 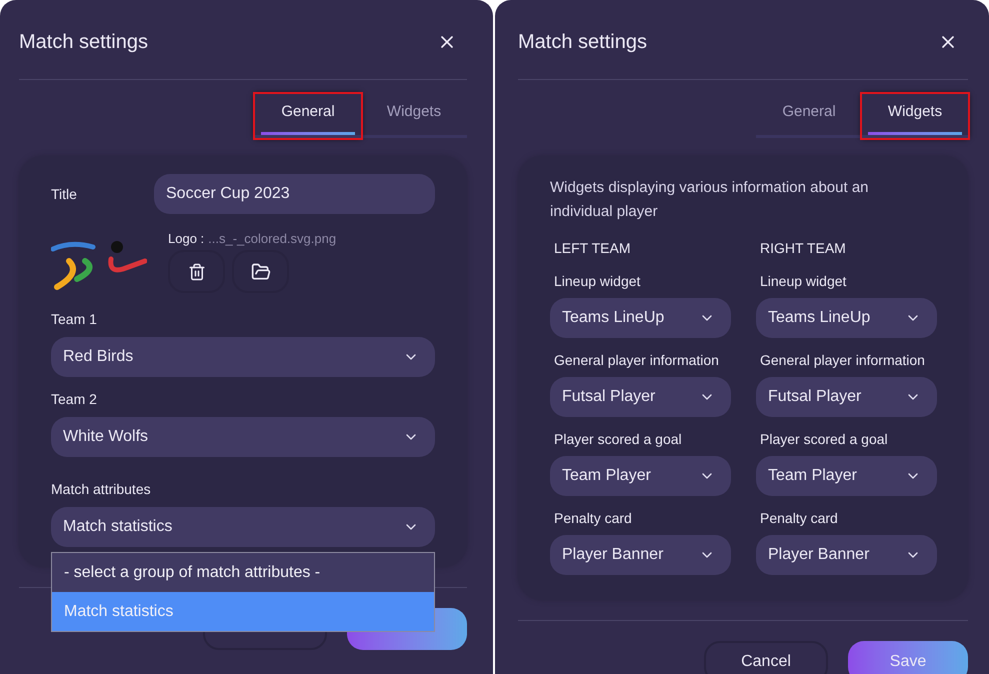 I want to click on delete-button, so click(x=196, y=271).